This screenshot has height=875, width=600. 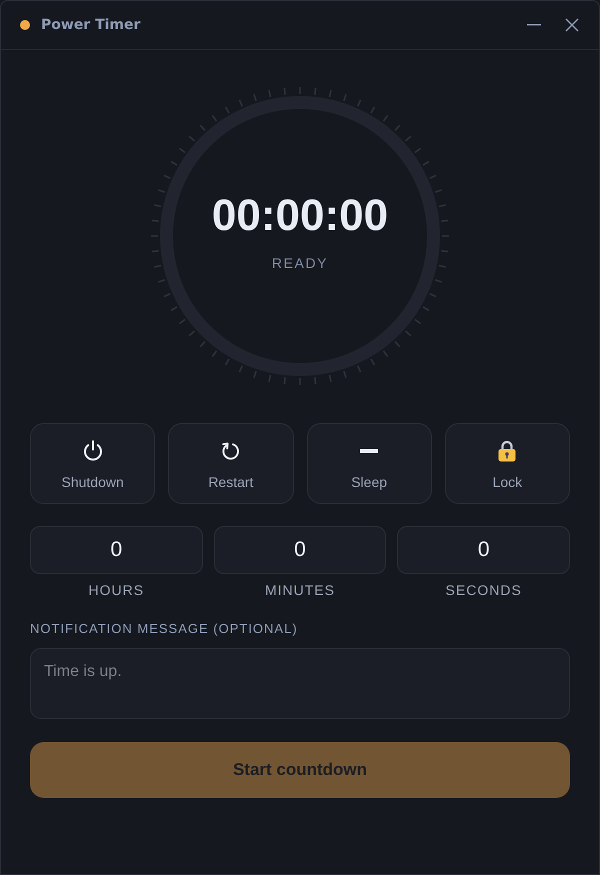 I want to click on field-label: MINUTES, so click(x=299, y=590).